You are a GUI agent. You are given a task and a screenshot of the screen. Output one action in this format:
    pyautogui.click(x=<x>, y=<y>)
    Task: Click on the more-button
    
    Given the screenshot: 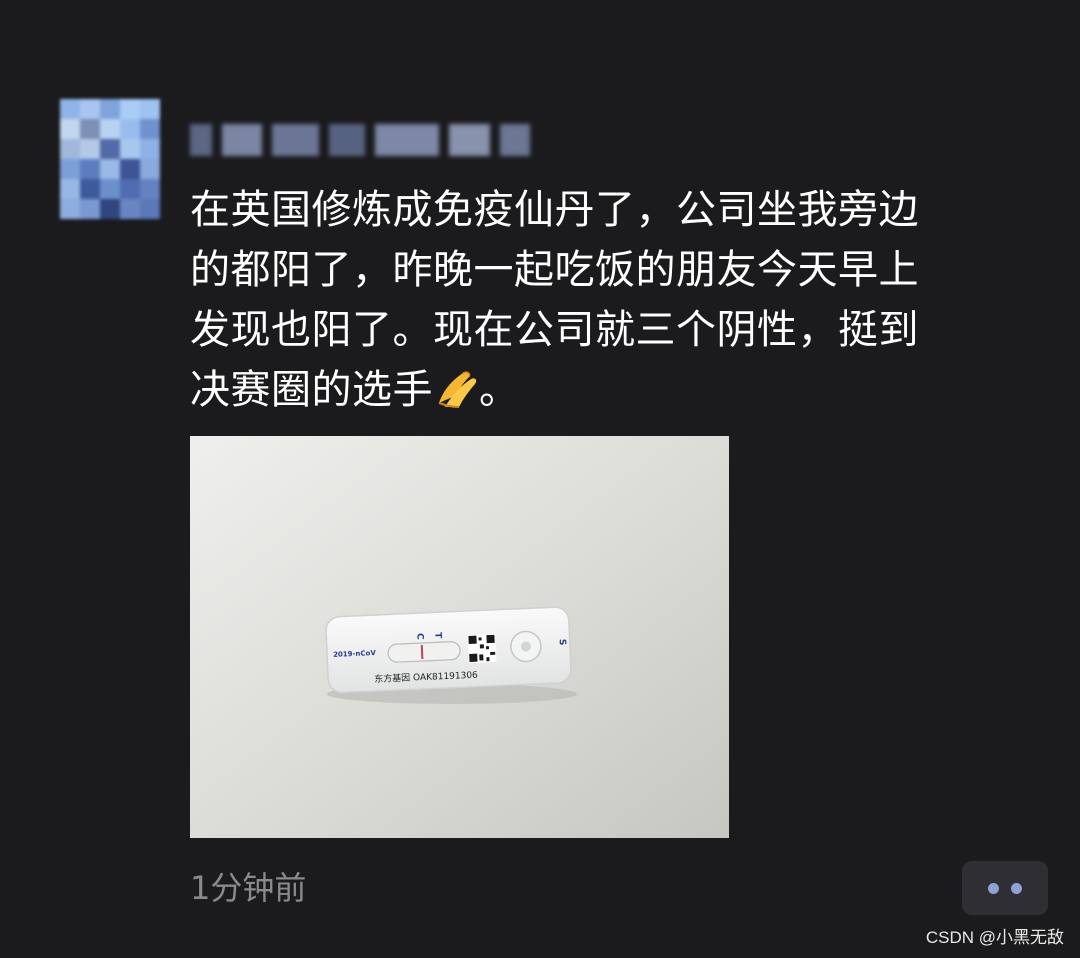 What is the action you would take?
    pyautogui.click(x=1005, y=888)
    